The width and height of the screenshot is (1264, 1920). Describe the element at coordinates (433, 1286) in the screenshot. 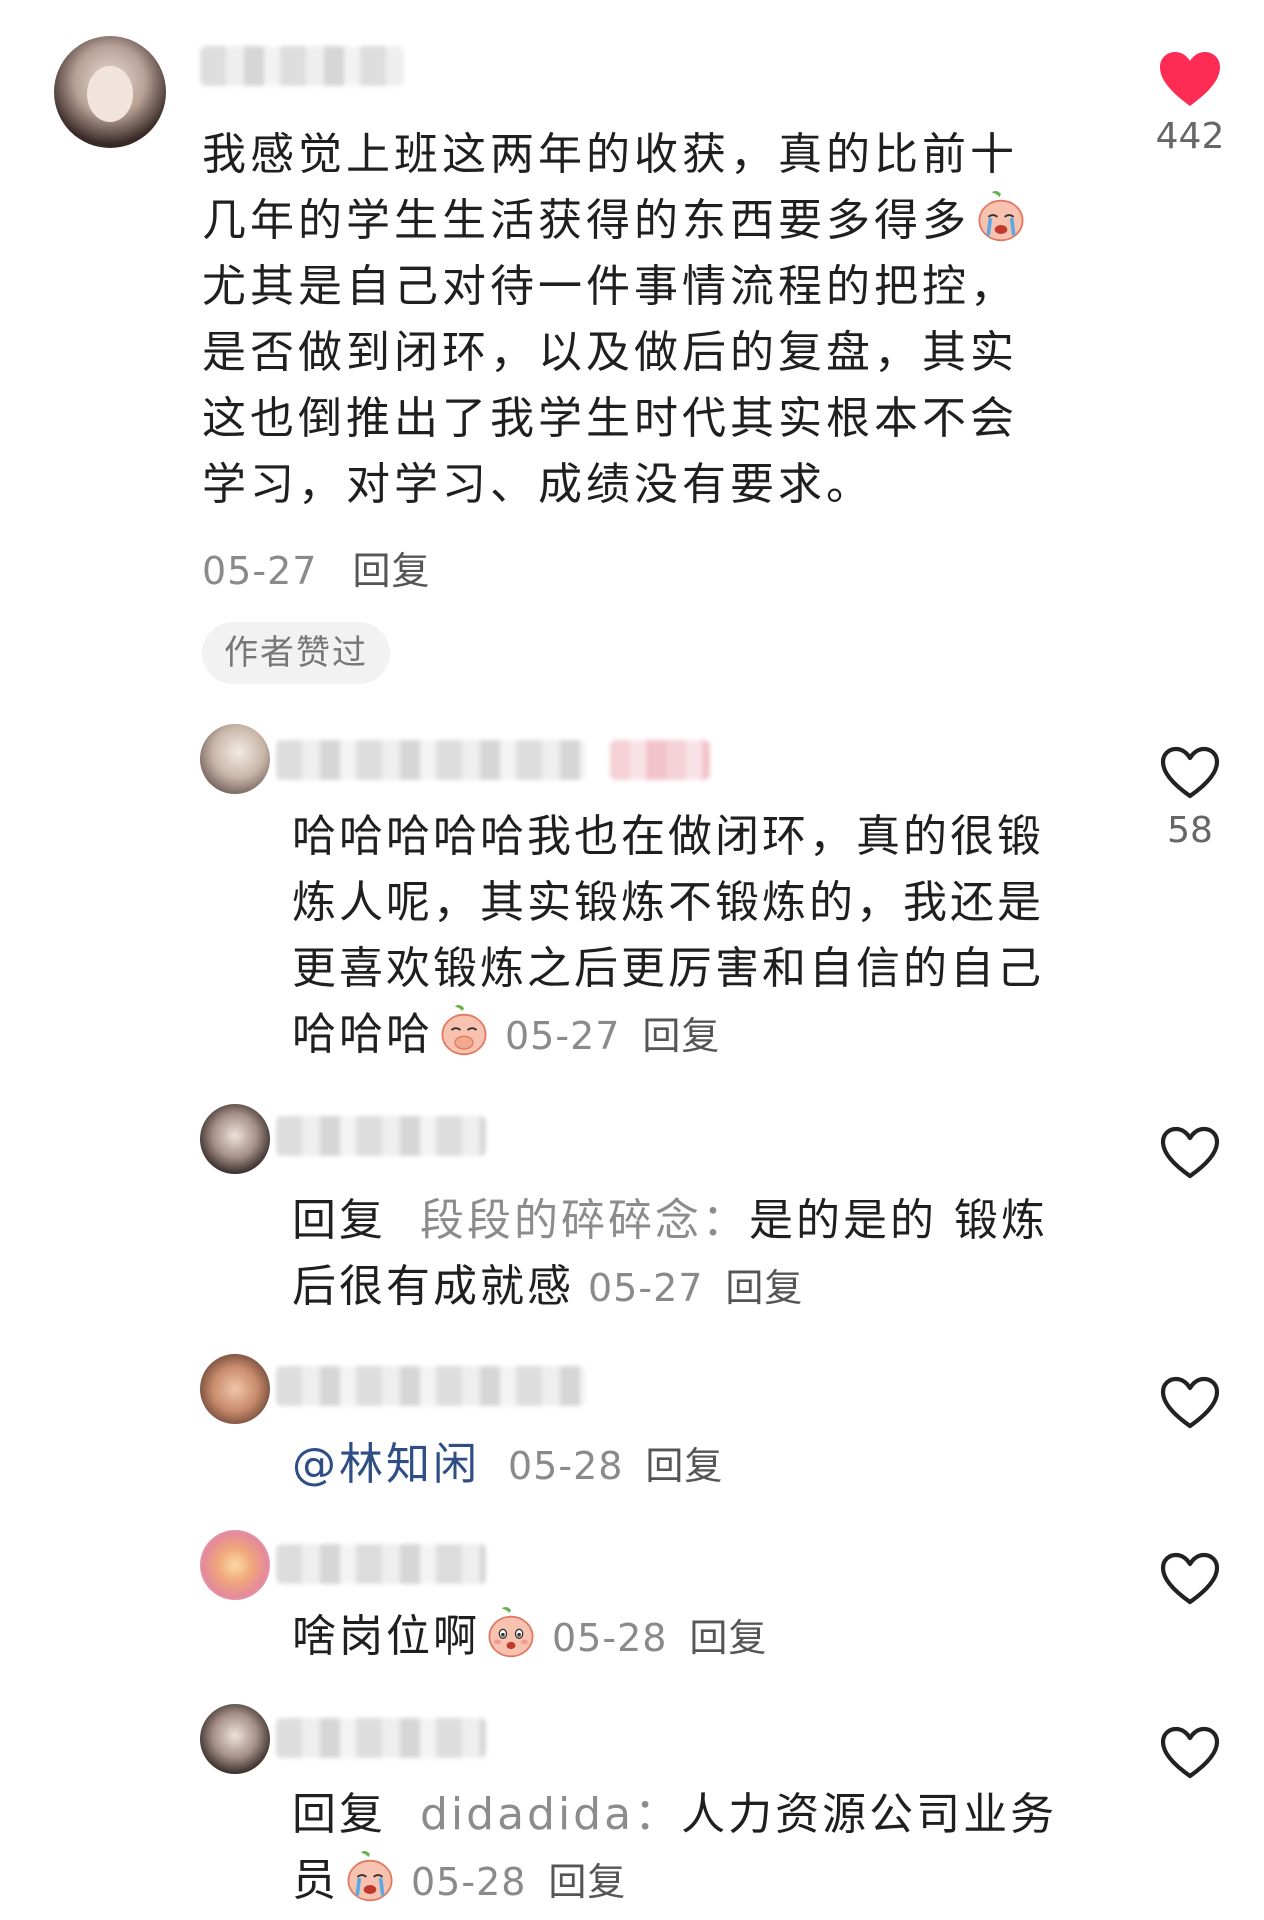

I see `reply-line-text: 后很有成就感` at that location.